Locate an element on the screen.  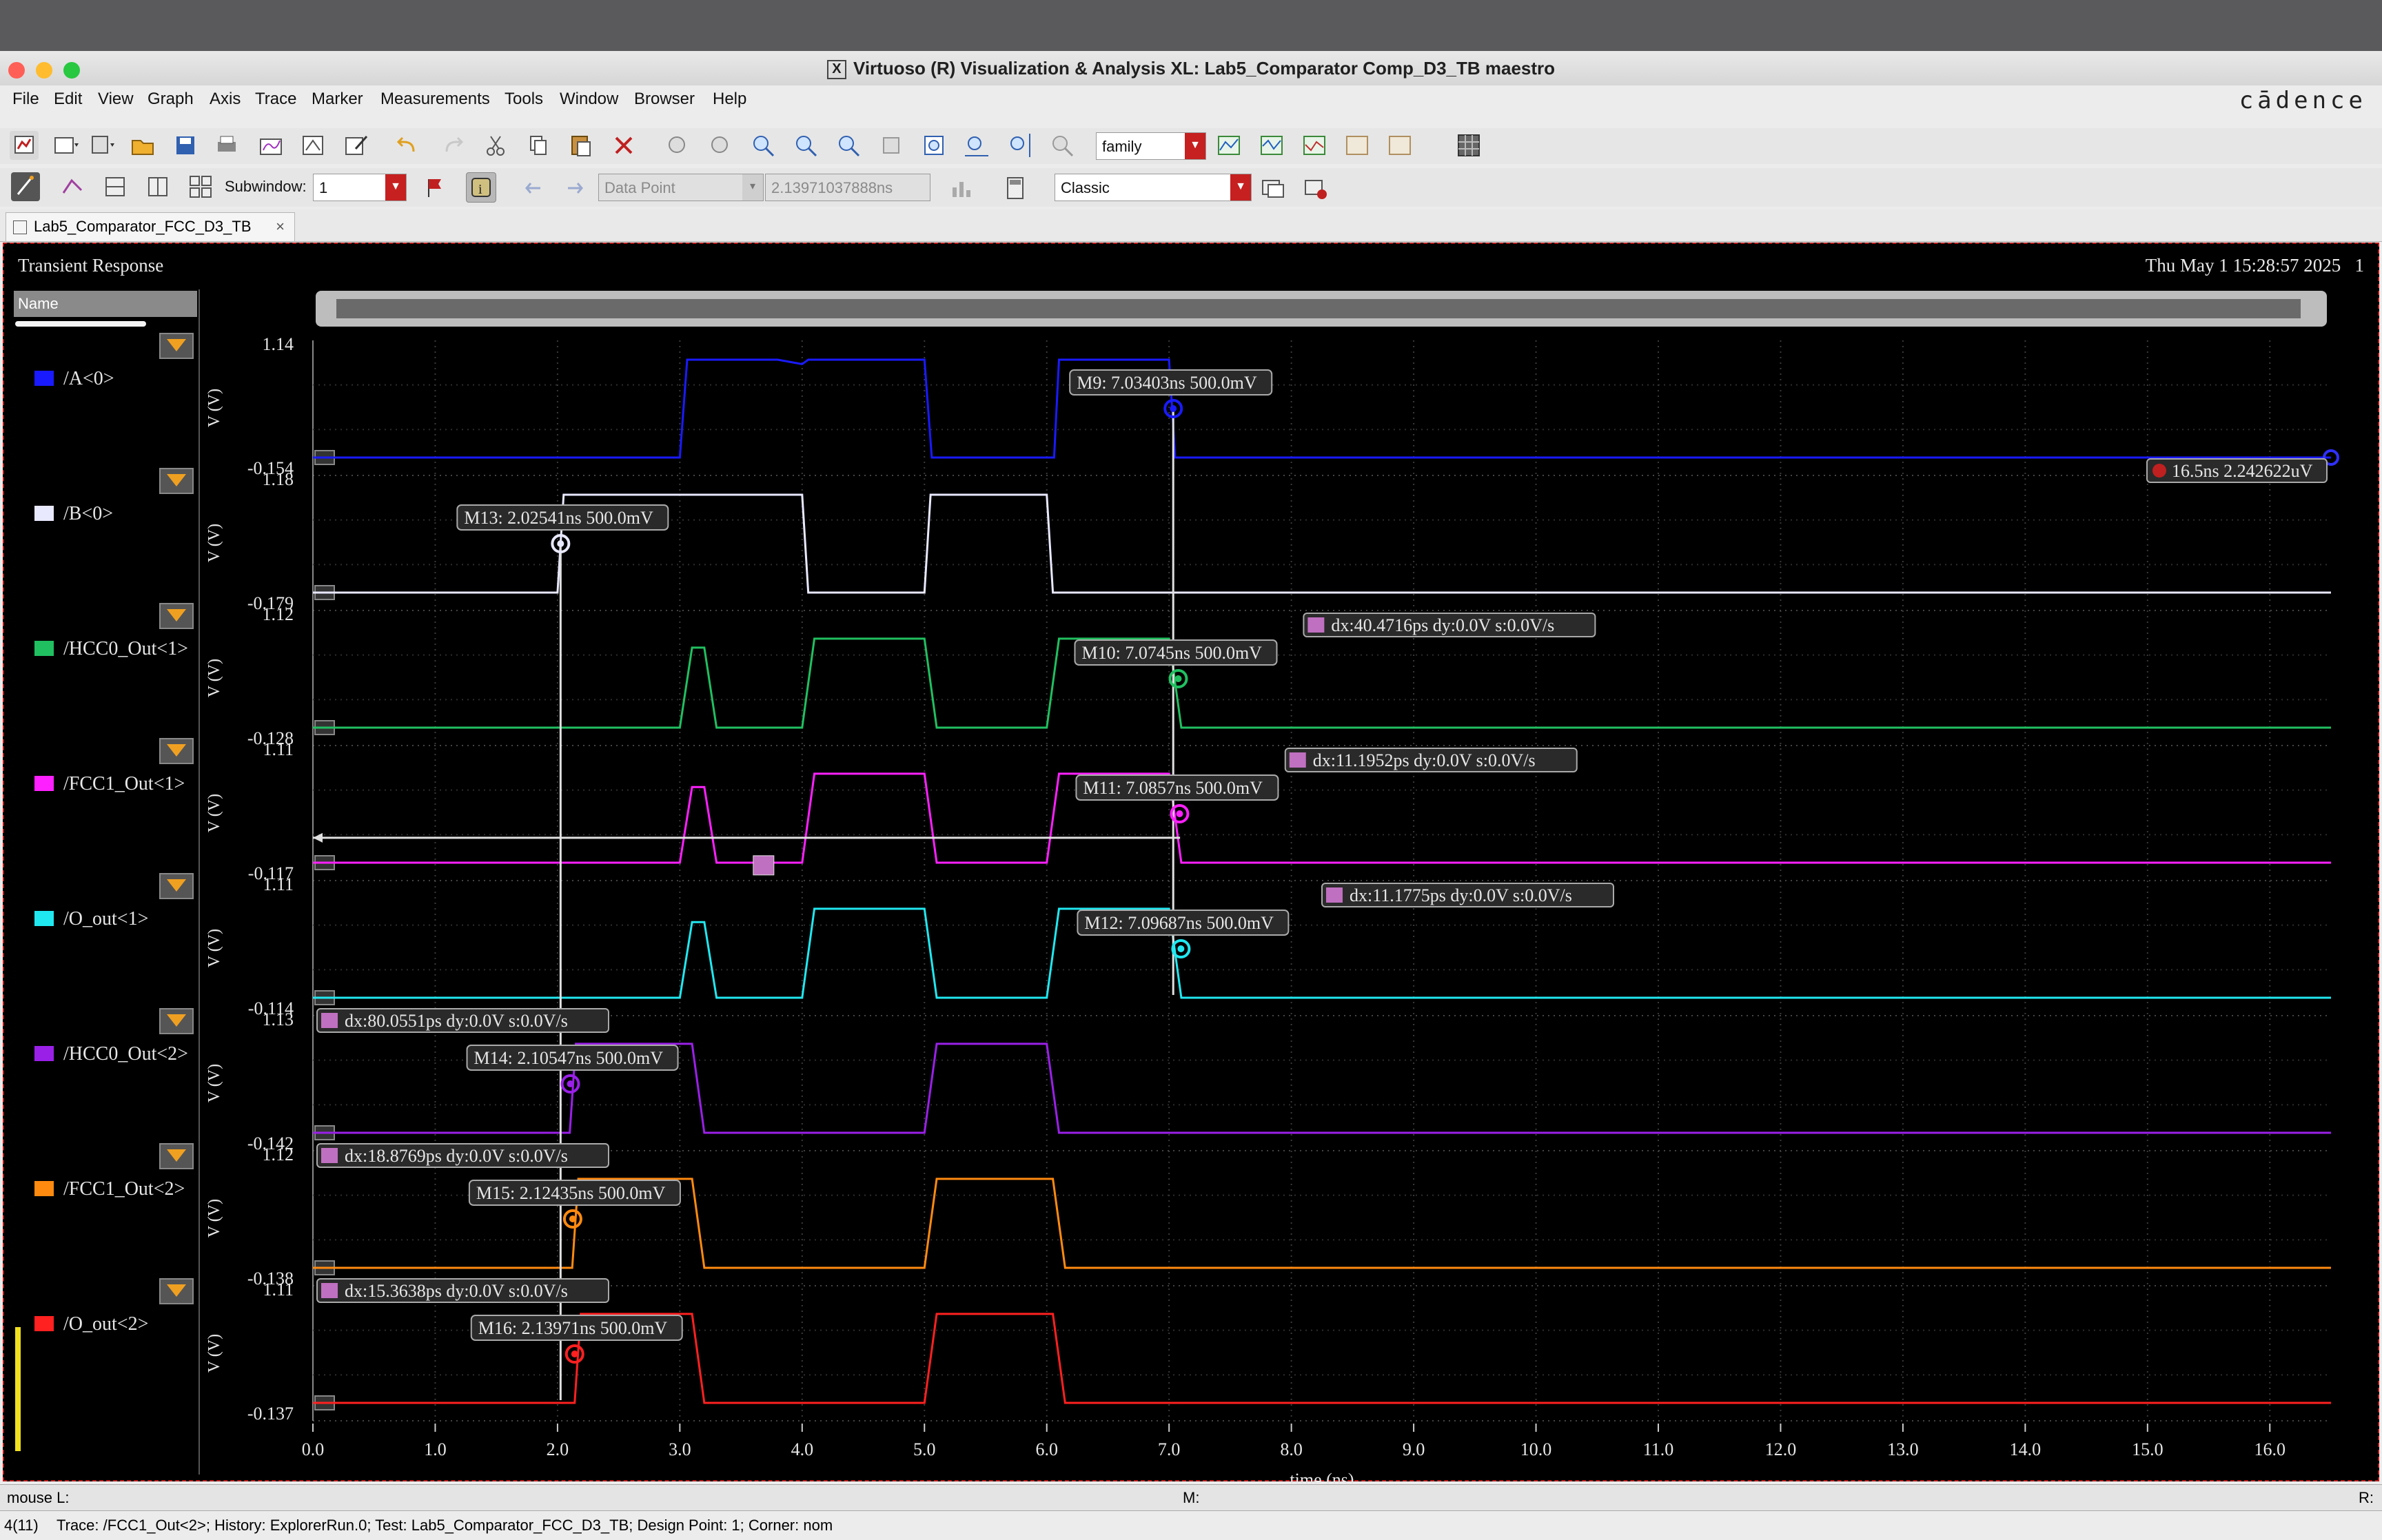
svg-text: i is located at coordinates (480, 189).